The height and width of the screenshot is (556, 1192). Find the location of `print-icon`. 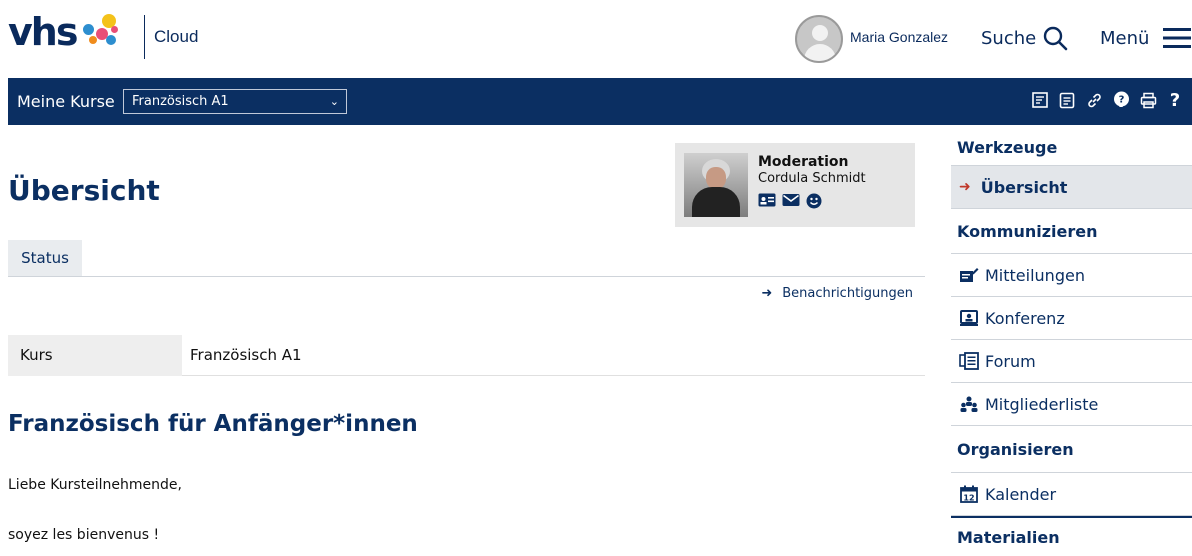

print-icon is located at coordinates (1148, 100).